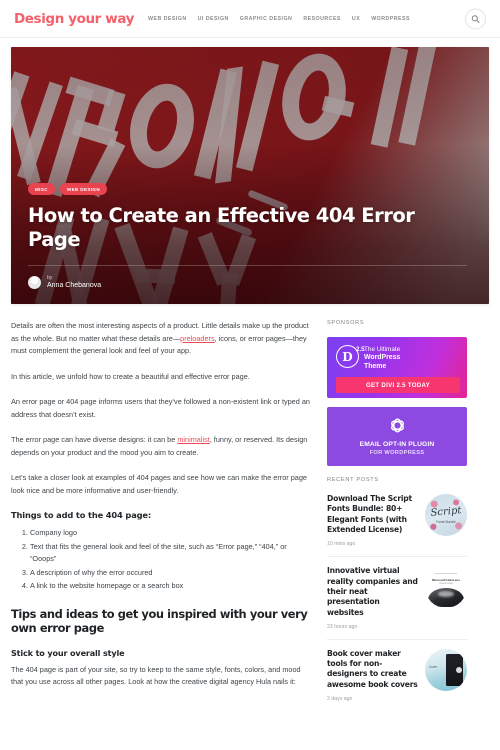 Image resolution: width=500 pixels, height=750 pixels. I want to click on author-name: Anna Chebanova, so click(74, 285).